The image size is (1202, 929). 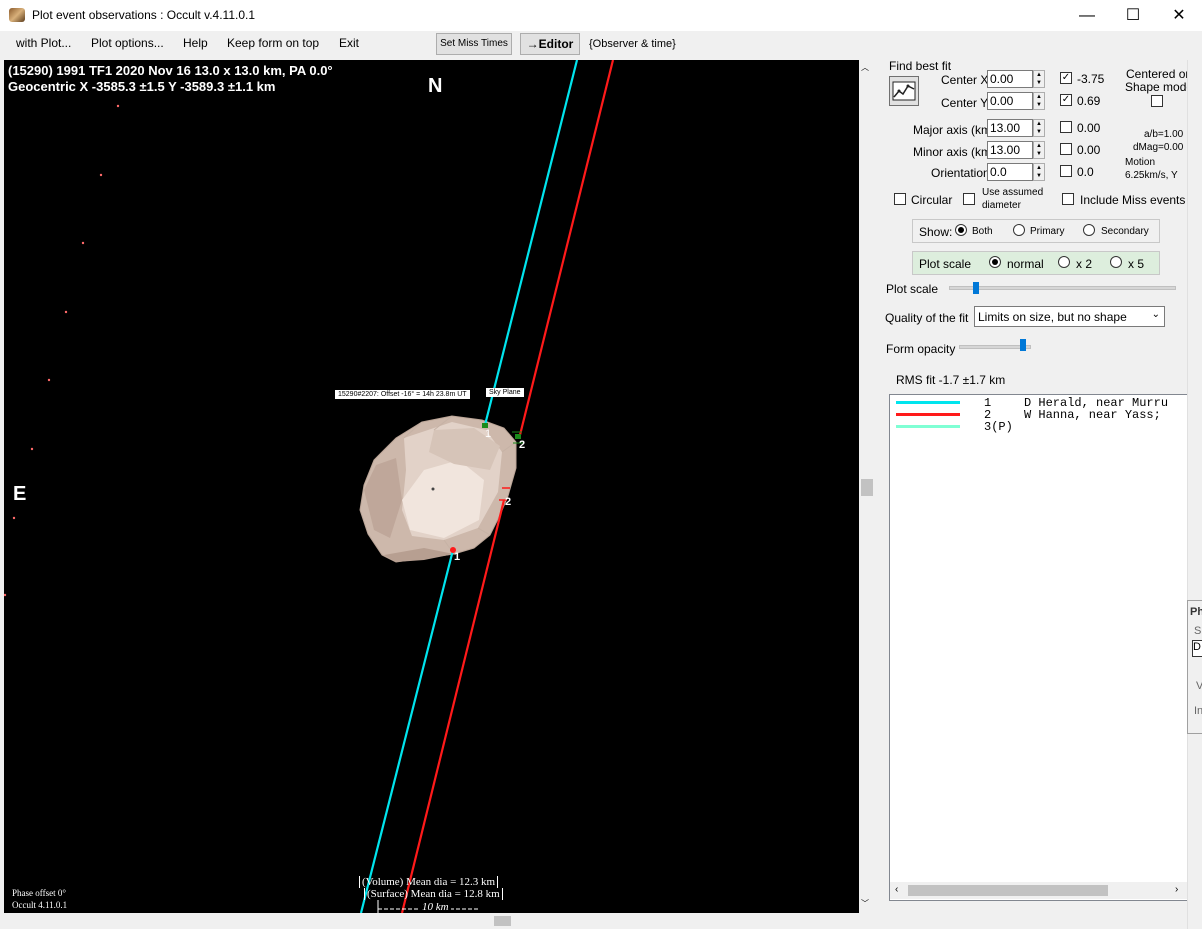 I want to click on diameter-label: diameter, so click(x=1001, y=205).